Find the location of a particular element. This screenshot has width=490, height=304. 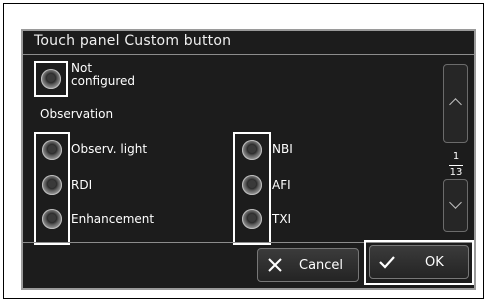

ok-label: OK is located at coordinates (434, 262).